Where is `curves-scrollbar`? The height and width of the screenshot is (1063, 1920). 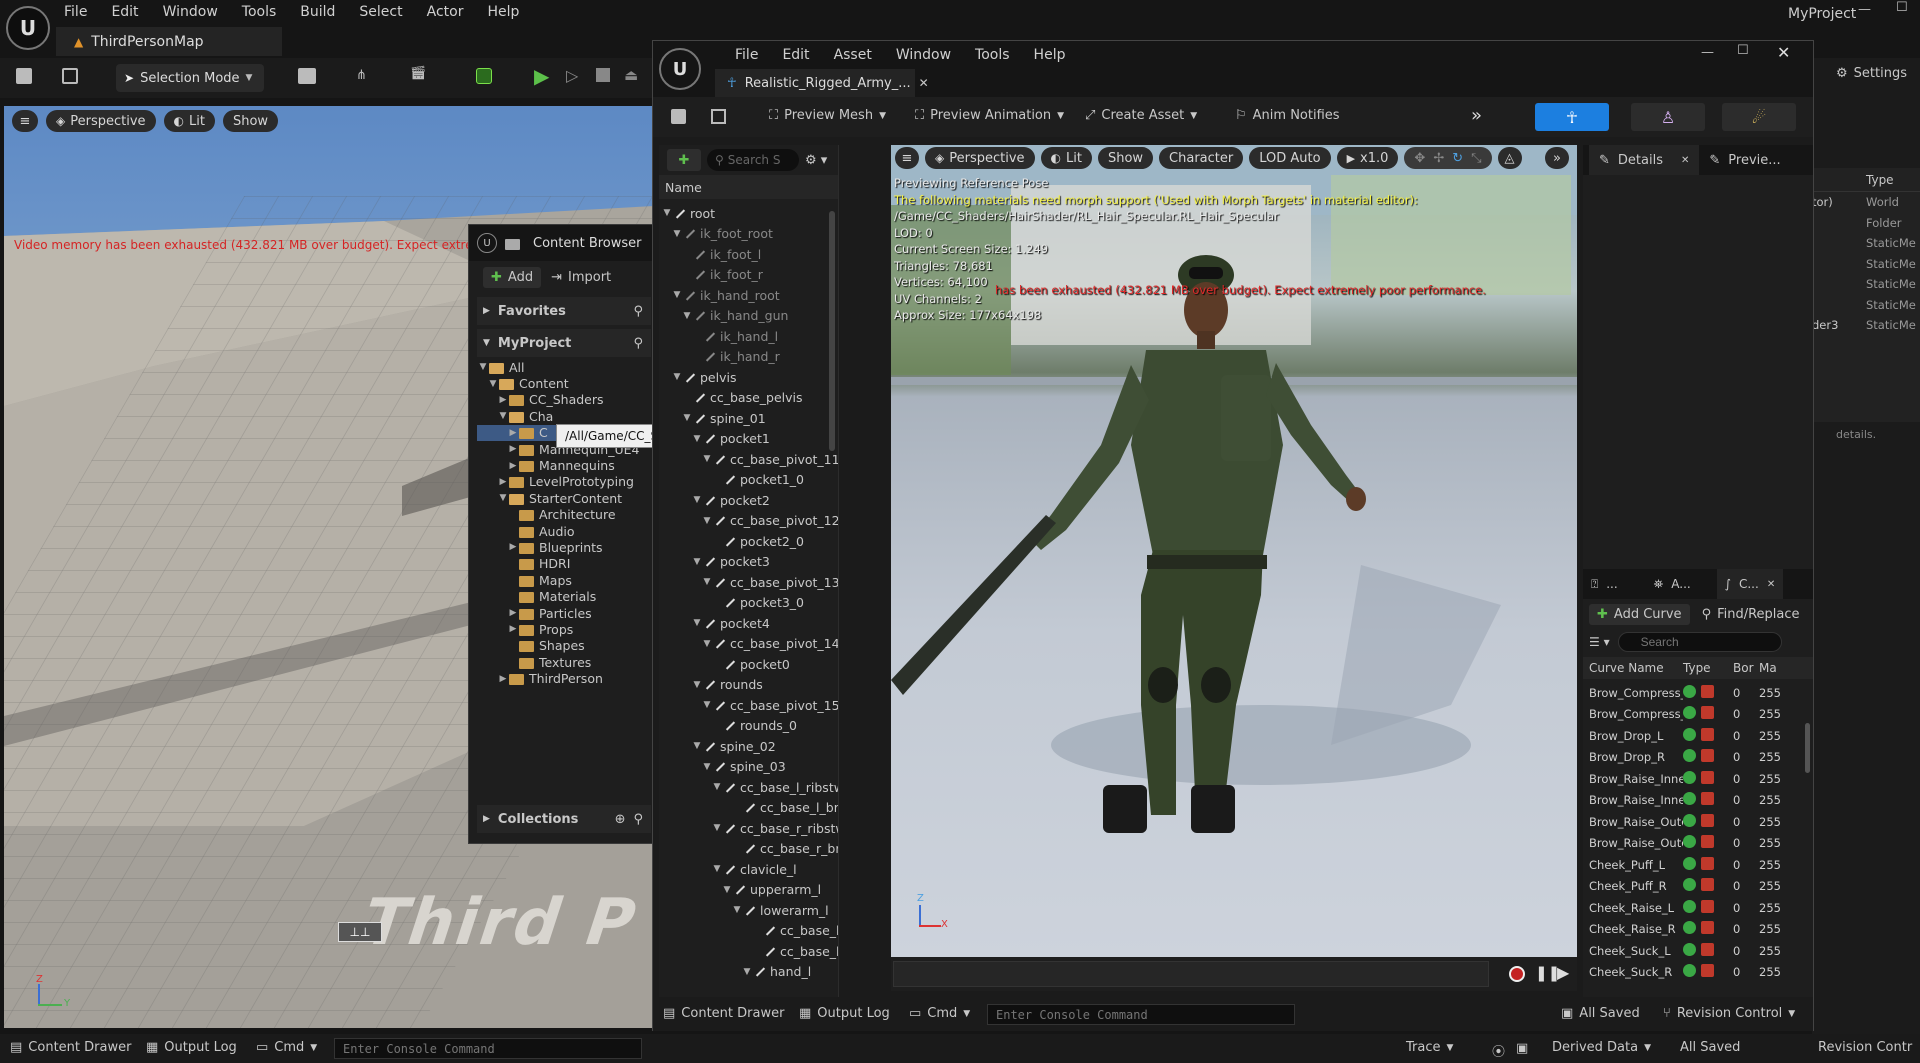 curves-scrollbar is located at coordinates (1807, 748).